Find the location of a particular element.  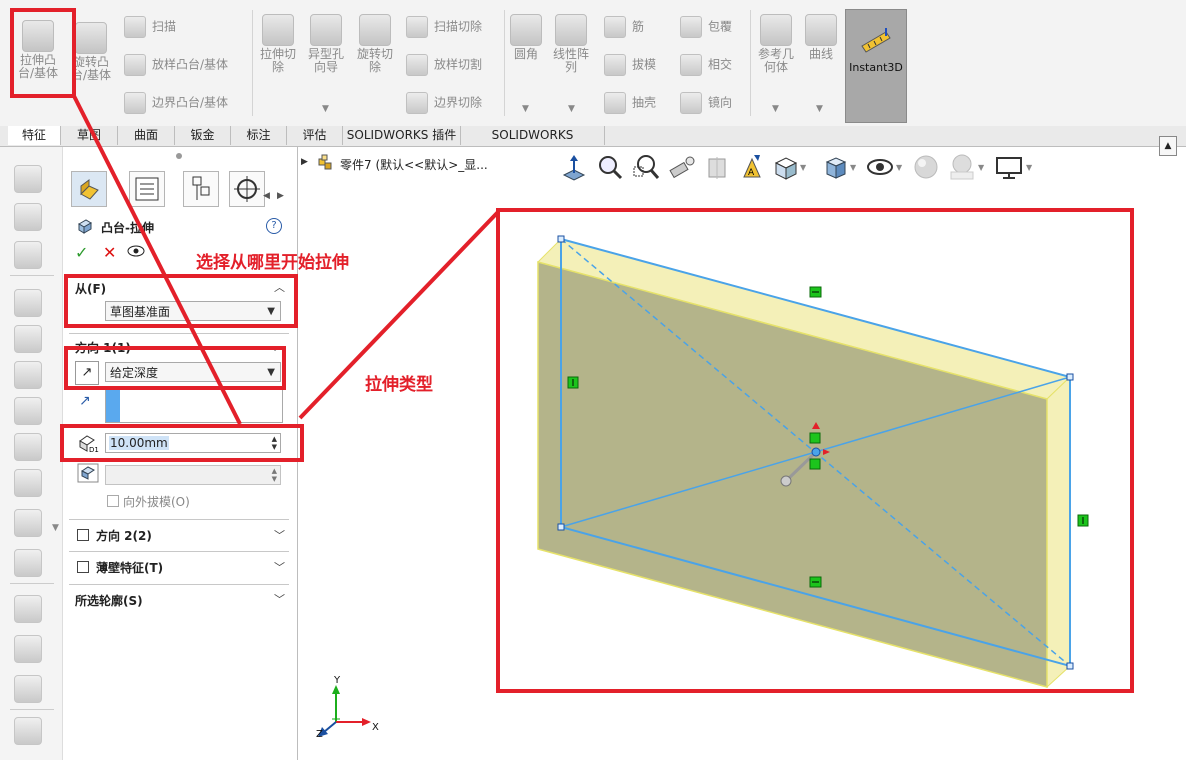

preview-eye-icon is located at coordinates (136, 251).